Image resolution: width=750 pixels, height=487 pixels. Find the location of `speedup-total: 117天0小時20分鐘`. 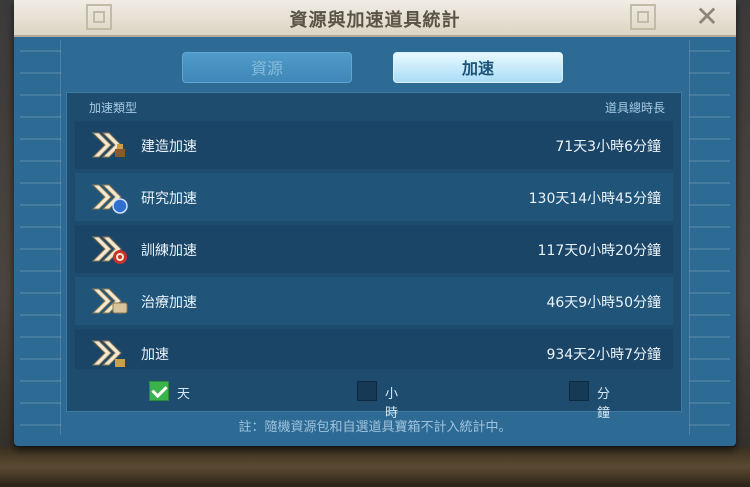

speedup-total: 117天0小時20分鐘 is located at coordinates (599, 251).